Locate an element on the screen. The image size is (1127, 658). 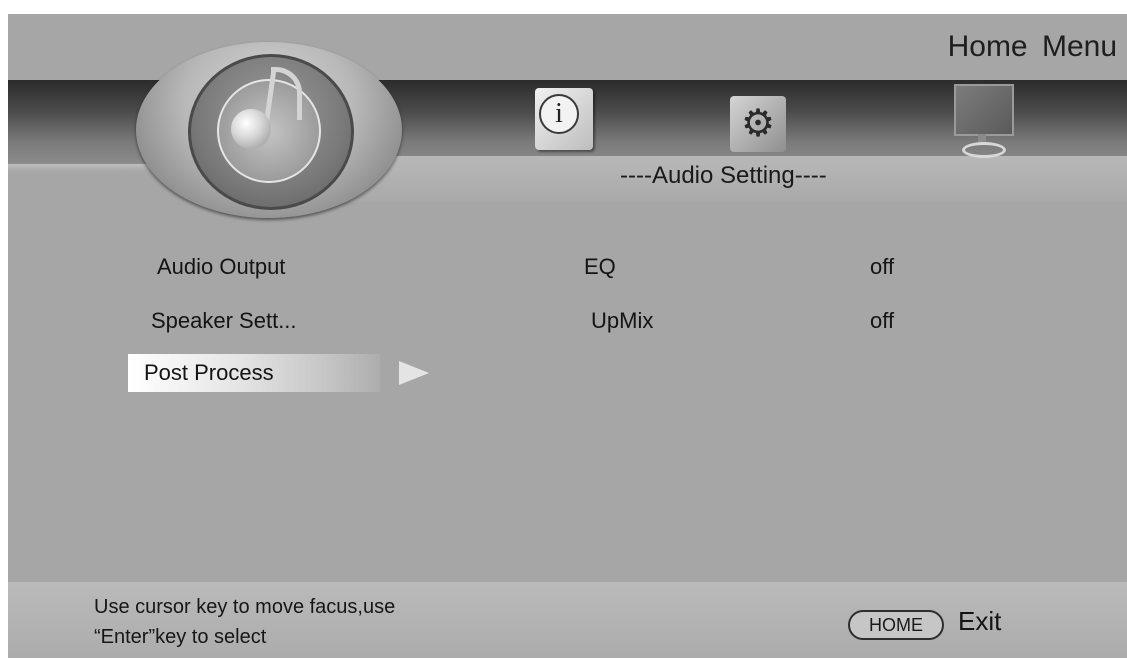
option-upmix-label: UpMix is located at coordinates (622, 321).